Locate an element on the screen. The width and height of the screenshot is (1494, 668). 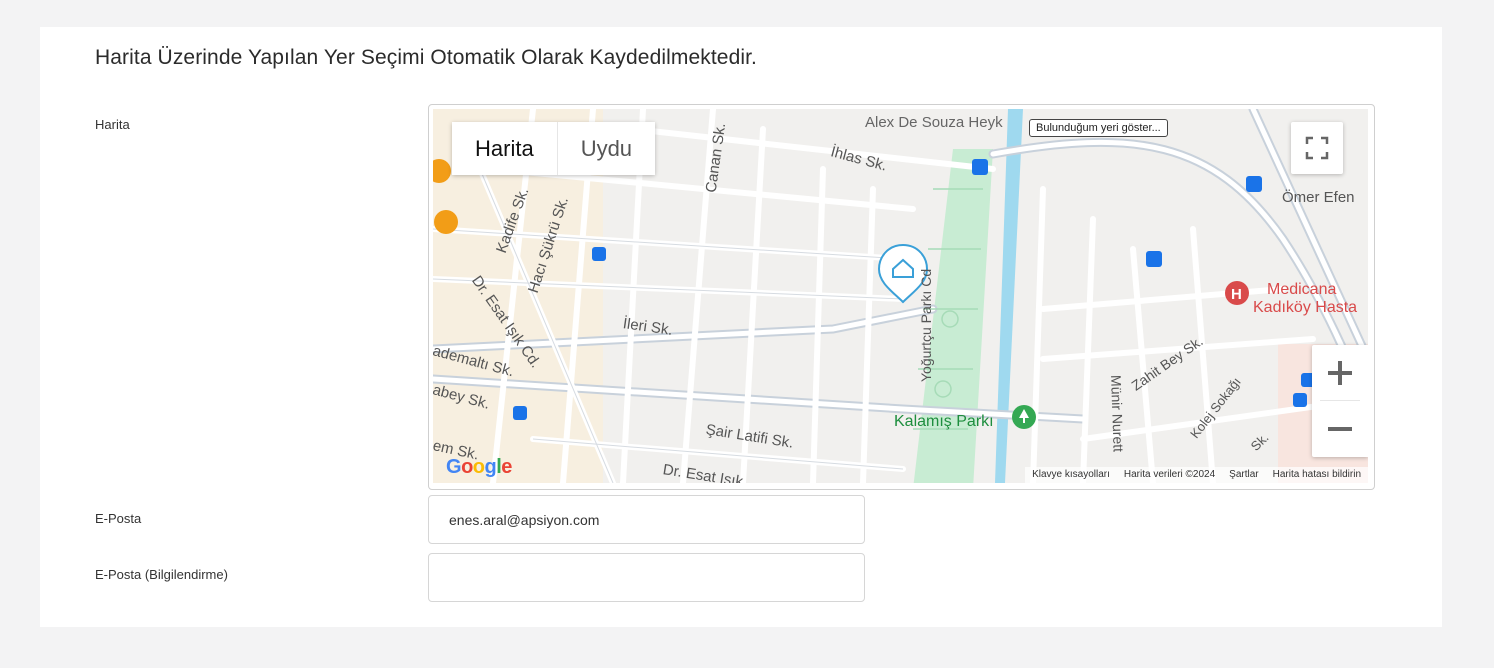
minus-icon is located at coordinates (1340, 429).